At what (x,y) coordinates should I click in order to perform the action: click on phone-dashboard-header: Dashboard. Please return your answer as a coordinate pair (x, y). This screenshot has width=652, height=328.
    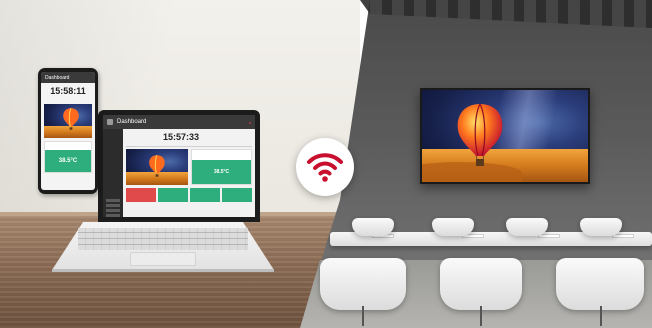
    Looking at the image, I should click on (68, 77).